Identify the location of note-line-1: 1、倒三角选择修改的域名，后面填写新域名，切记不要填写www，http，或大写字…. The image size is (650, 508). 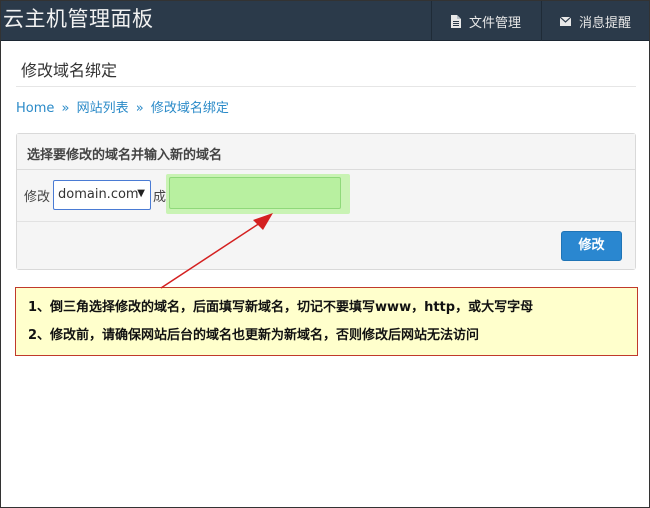
(281, 307).